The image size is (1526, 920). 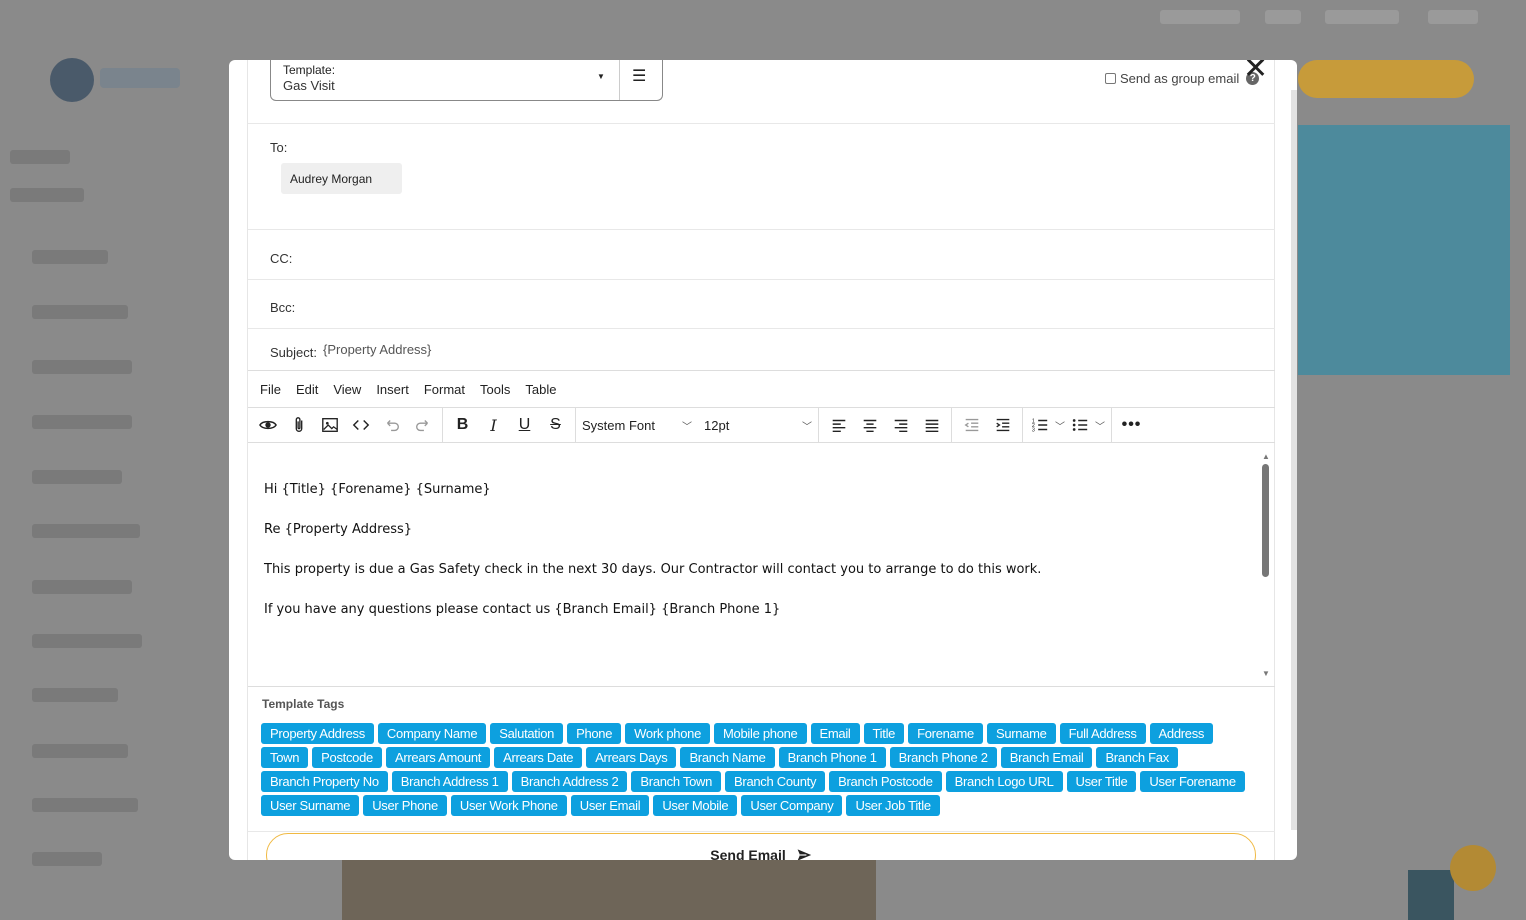 What do you see at coordinates (835, 733) in the screenshot?
I see `template-tag: Email` at bounding box center [835, 733].